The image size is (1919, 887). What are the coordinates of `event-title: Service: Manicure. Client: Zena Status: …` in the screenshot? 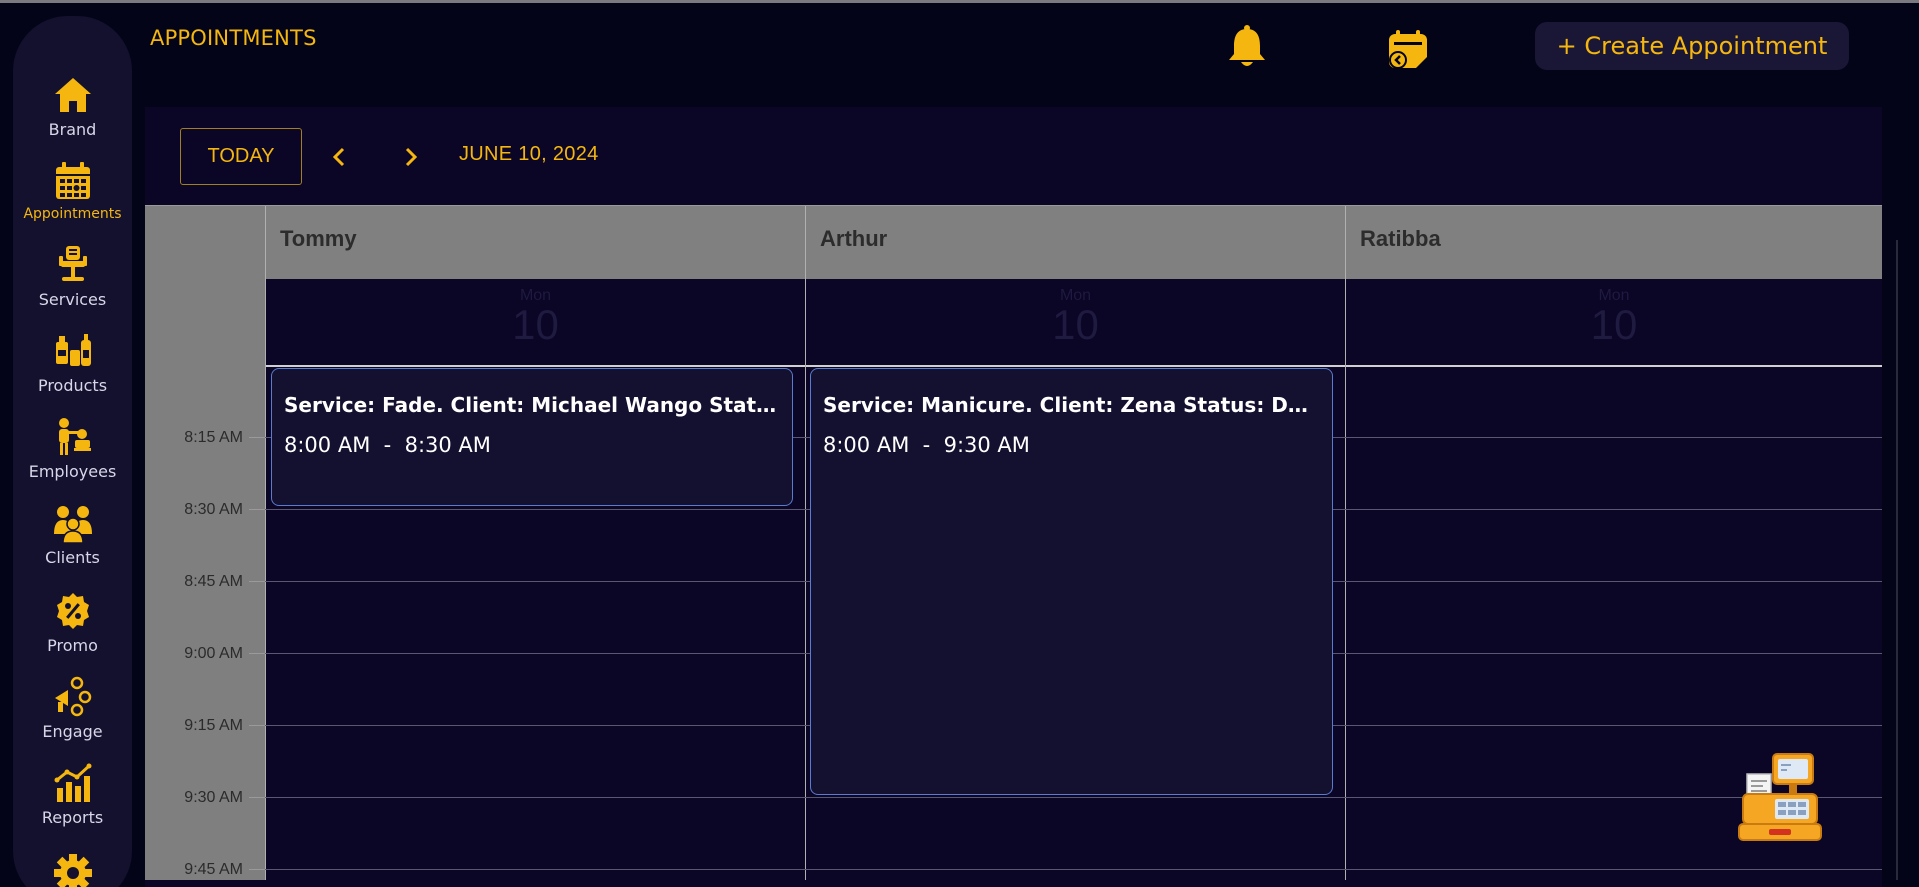 It's located at (1071, 405).